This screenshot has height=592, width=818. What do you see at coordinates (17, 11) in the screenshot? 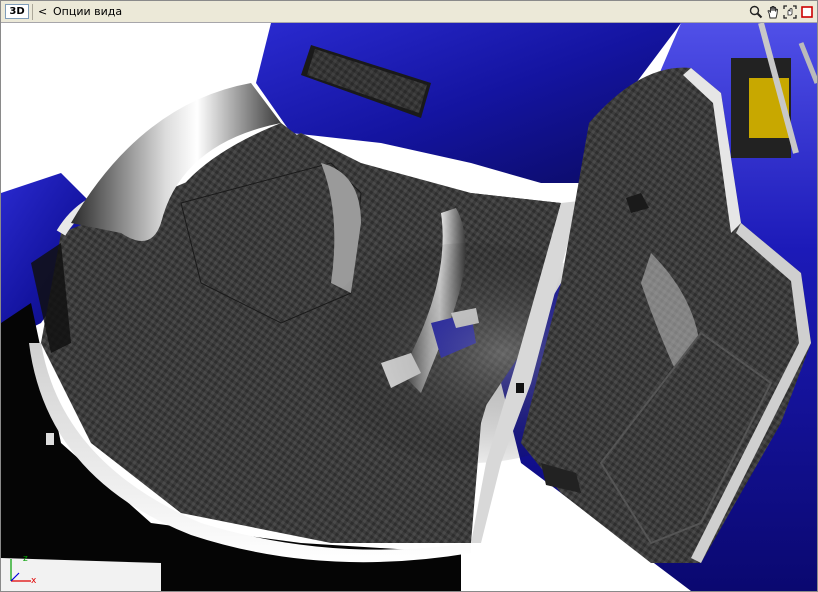
I see `view-mode-3d-button: 3D` at bounding box center [17, 11].